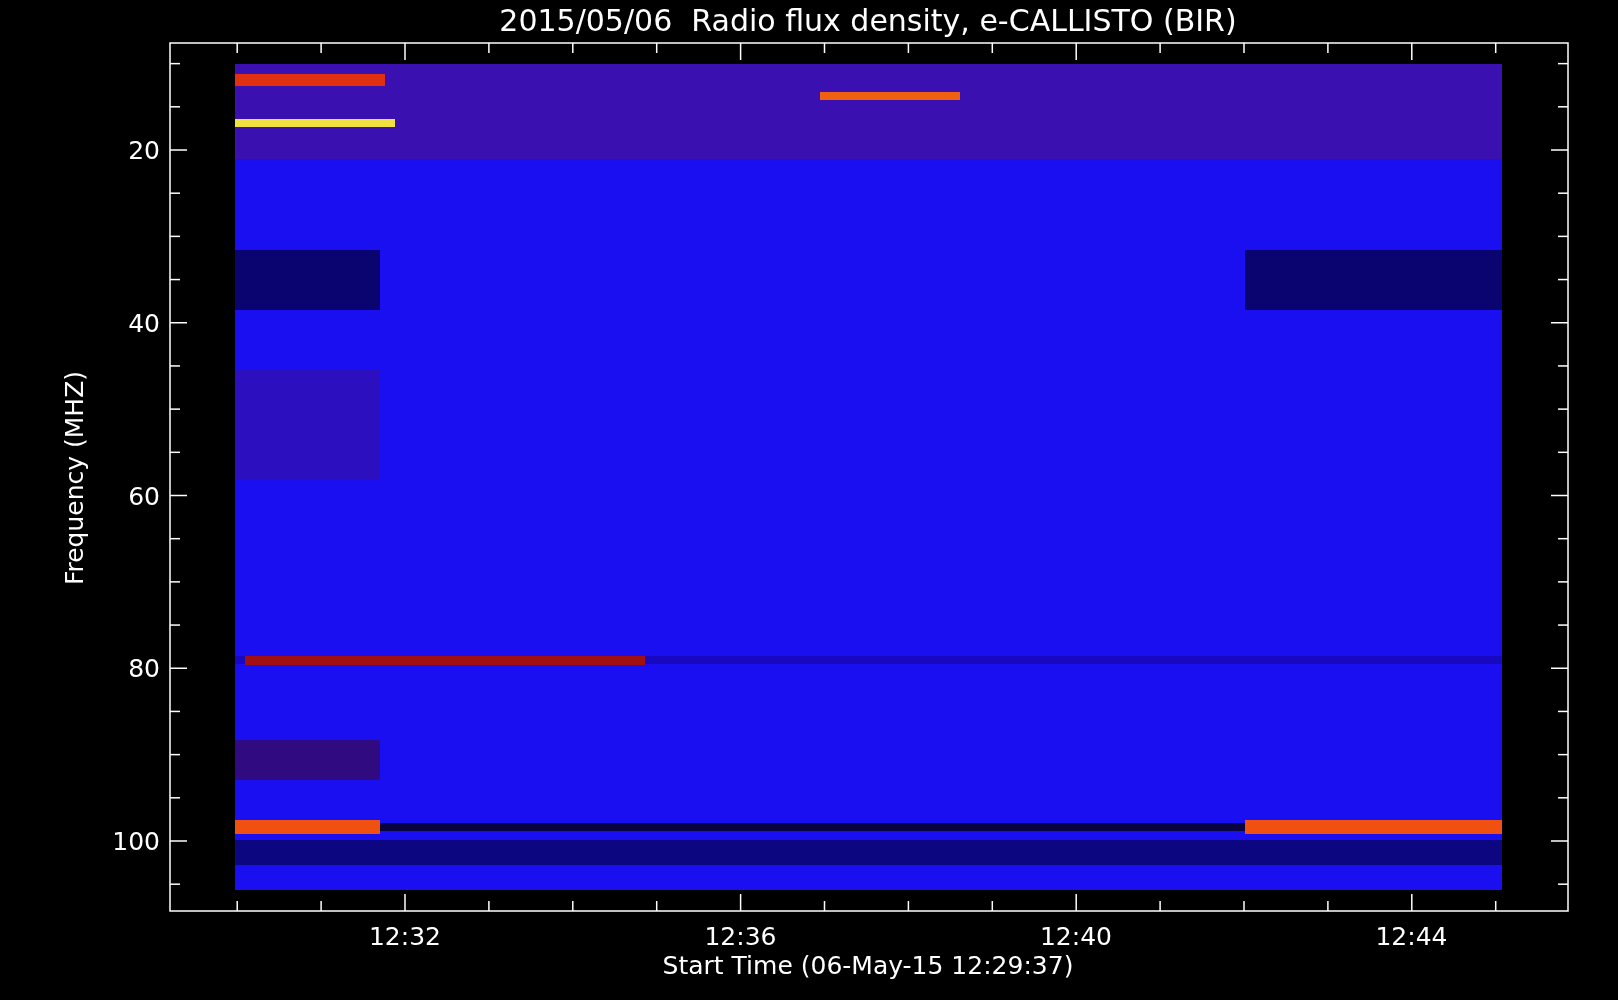 The width and height of the screenshot is (1618, 1000). What do you see at coordinates (740, 936) in the screenshot?
I see `x-tick-label: 12:36` at bounding box center [740, 936].